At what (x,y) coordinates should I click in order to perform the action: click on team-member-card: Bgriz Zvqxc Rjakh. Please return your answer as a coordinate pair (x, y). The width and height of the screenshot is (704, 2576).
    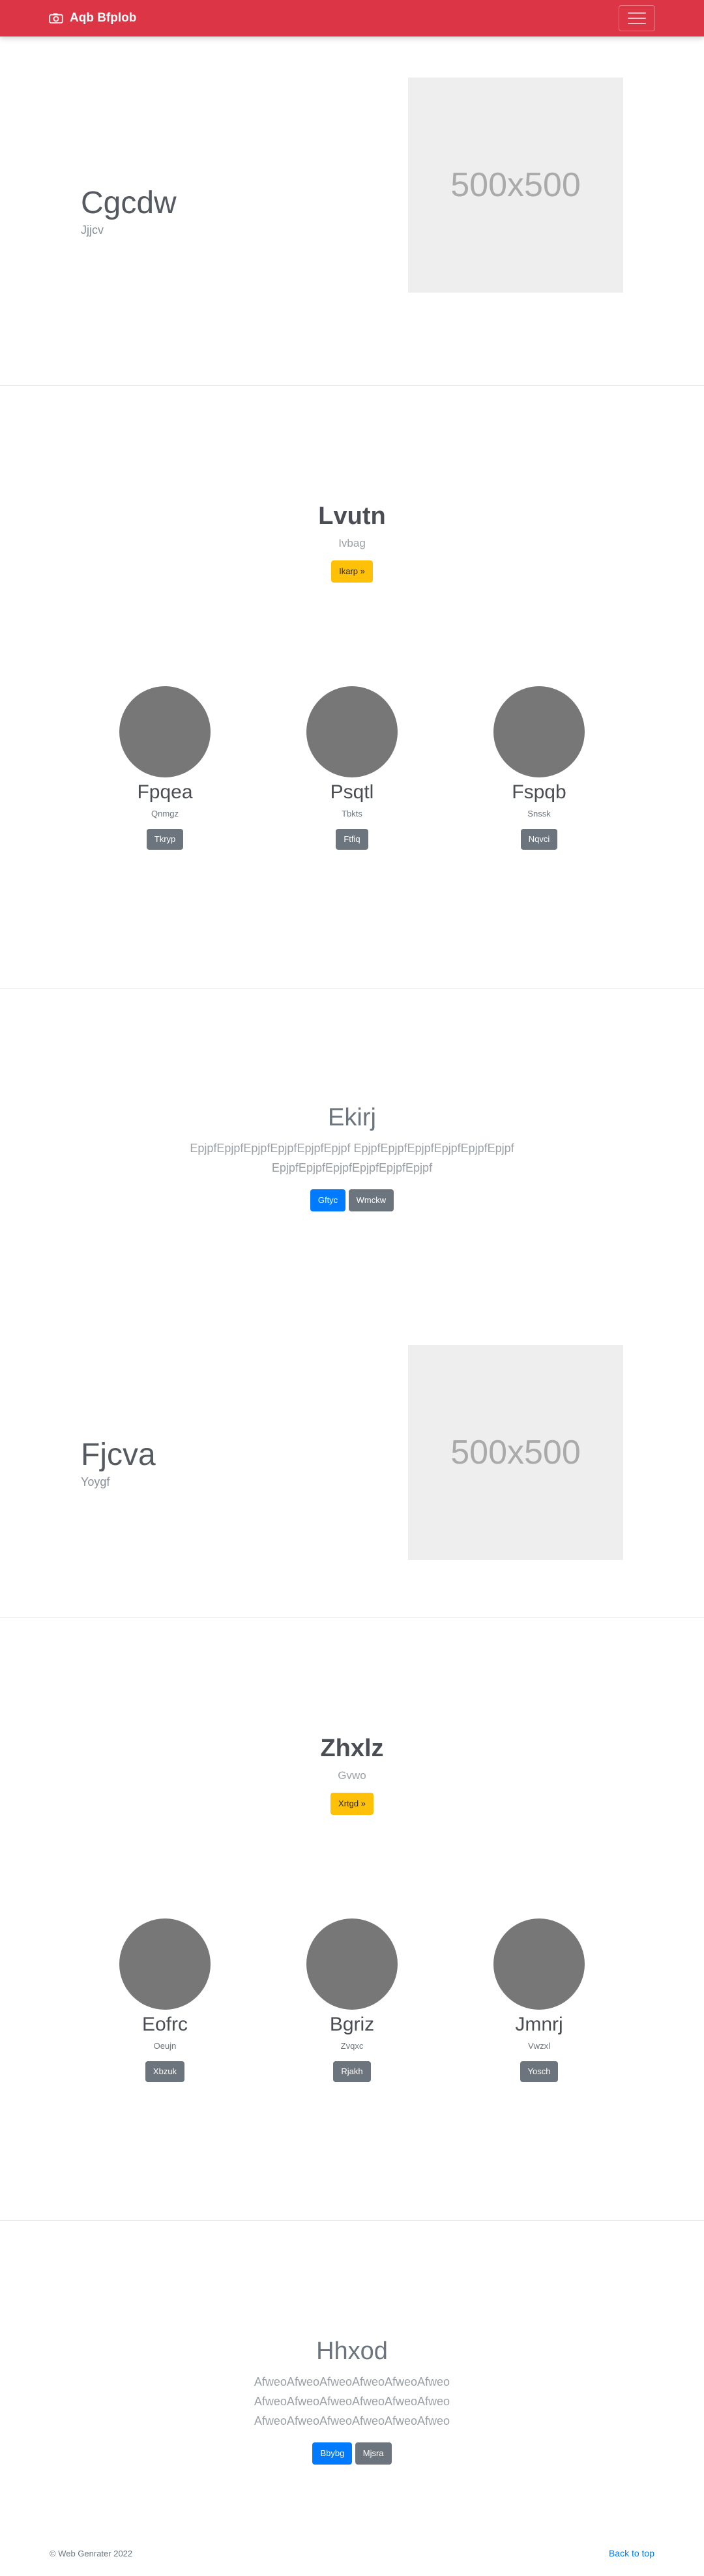
    Looking at the image, I should click on (353, 2000).